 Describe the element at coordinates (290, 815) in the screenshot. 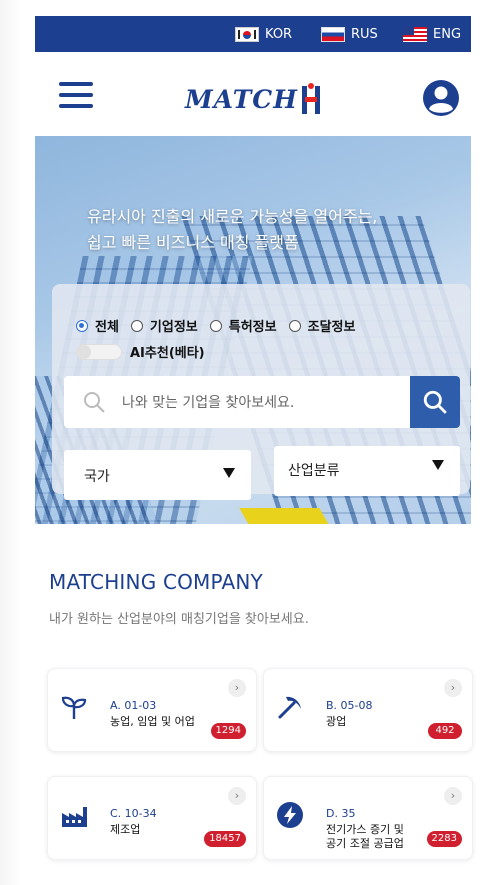

I see `lightning-icon` at that location.